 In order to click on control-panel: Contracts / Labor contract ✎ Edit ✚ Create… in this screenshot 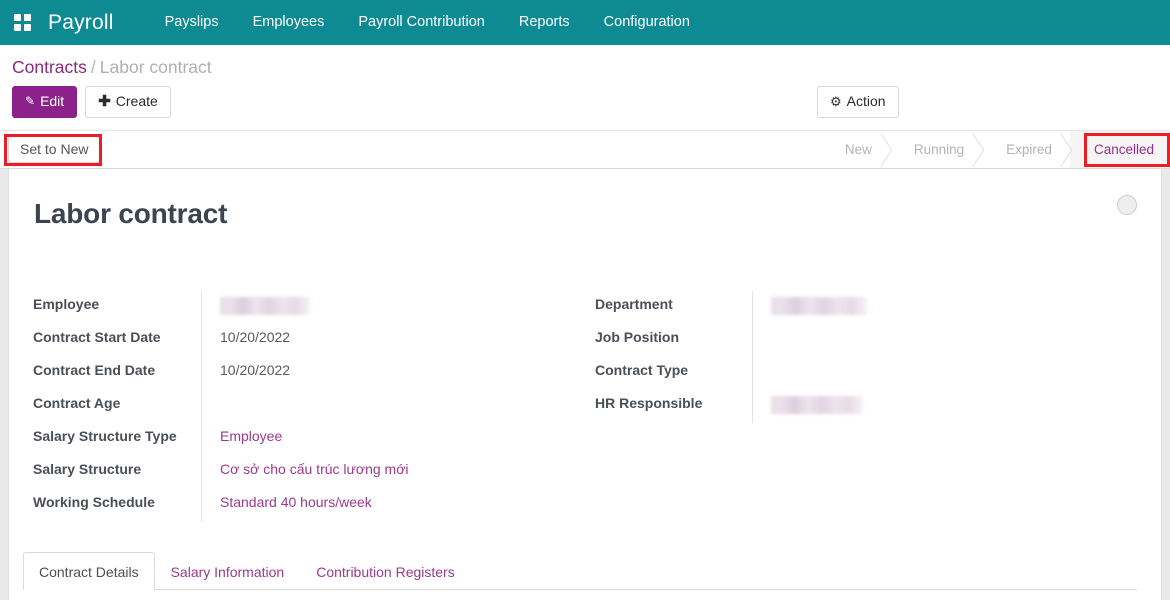, I will do `click(585, 88)`.